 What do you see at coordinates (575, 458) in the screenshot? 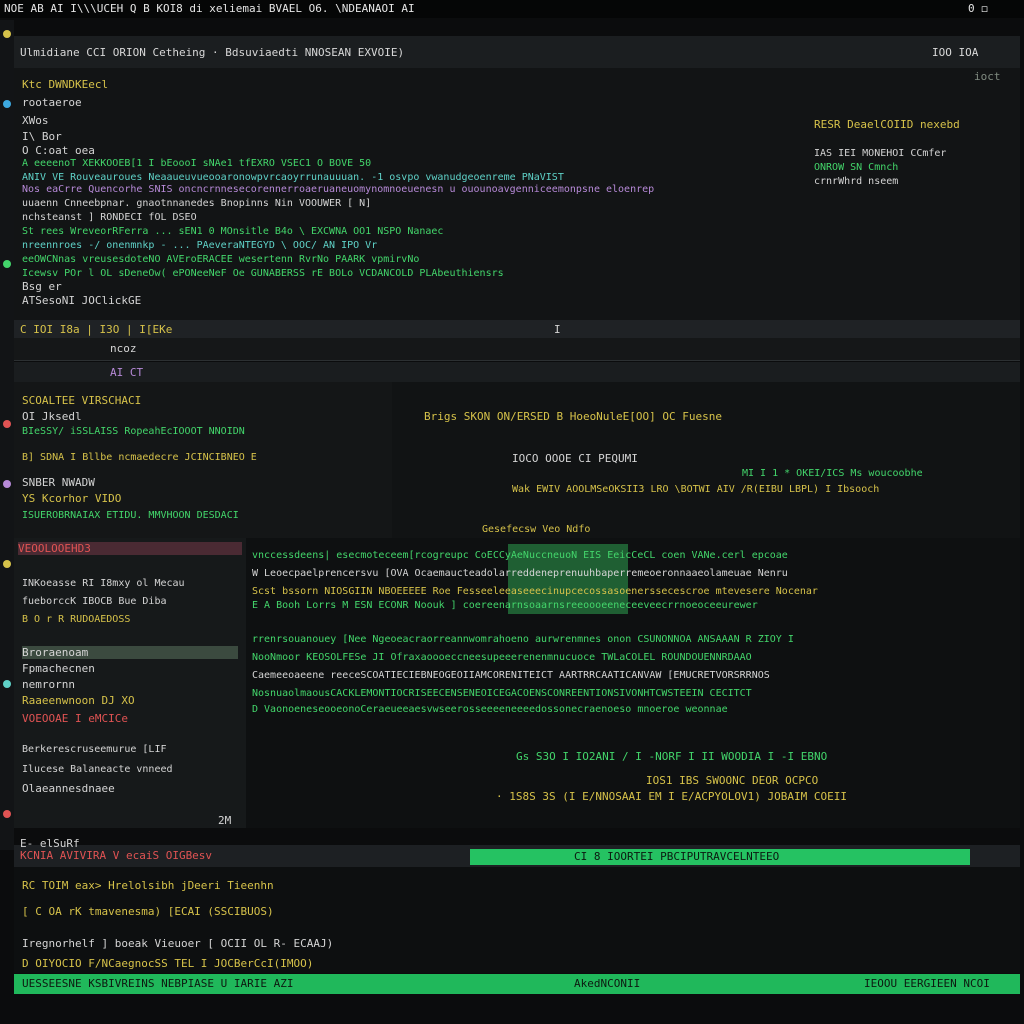
I see `code-line: IOCO OOOE CI PEQUMI` at bounding box center [575, 458].